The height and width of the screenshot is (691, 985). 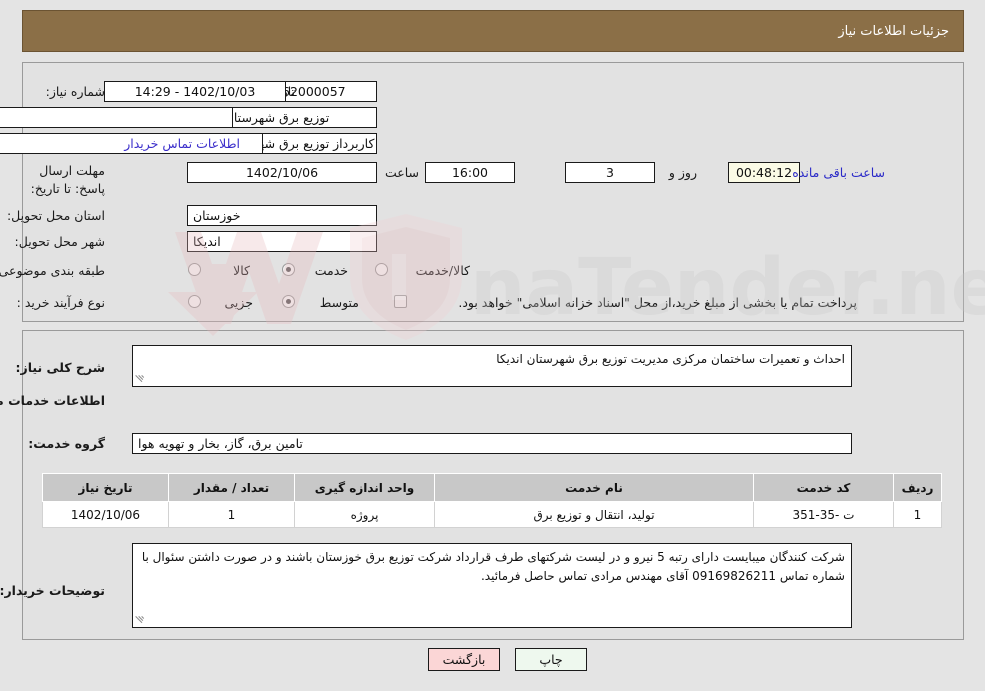 I want to click on remaining-days-value: 3, so click(x=610, y=172).